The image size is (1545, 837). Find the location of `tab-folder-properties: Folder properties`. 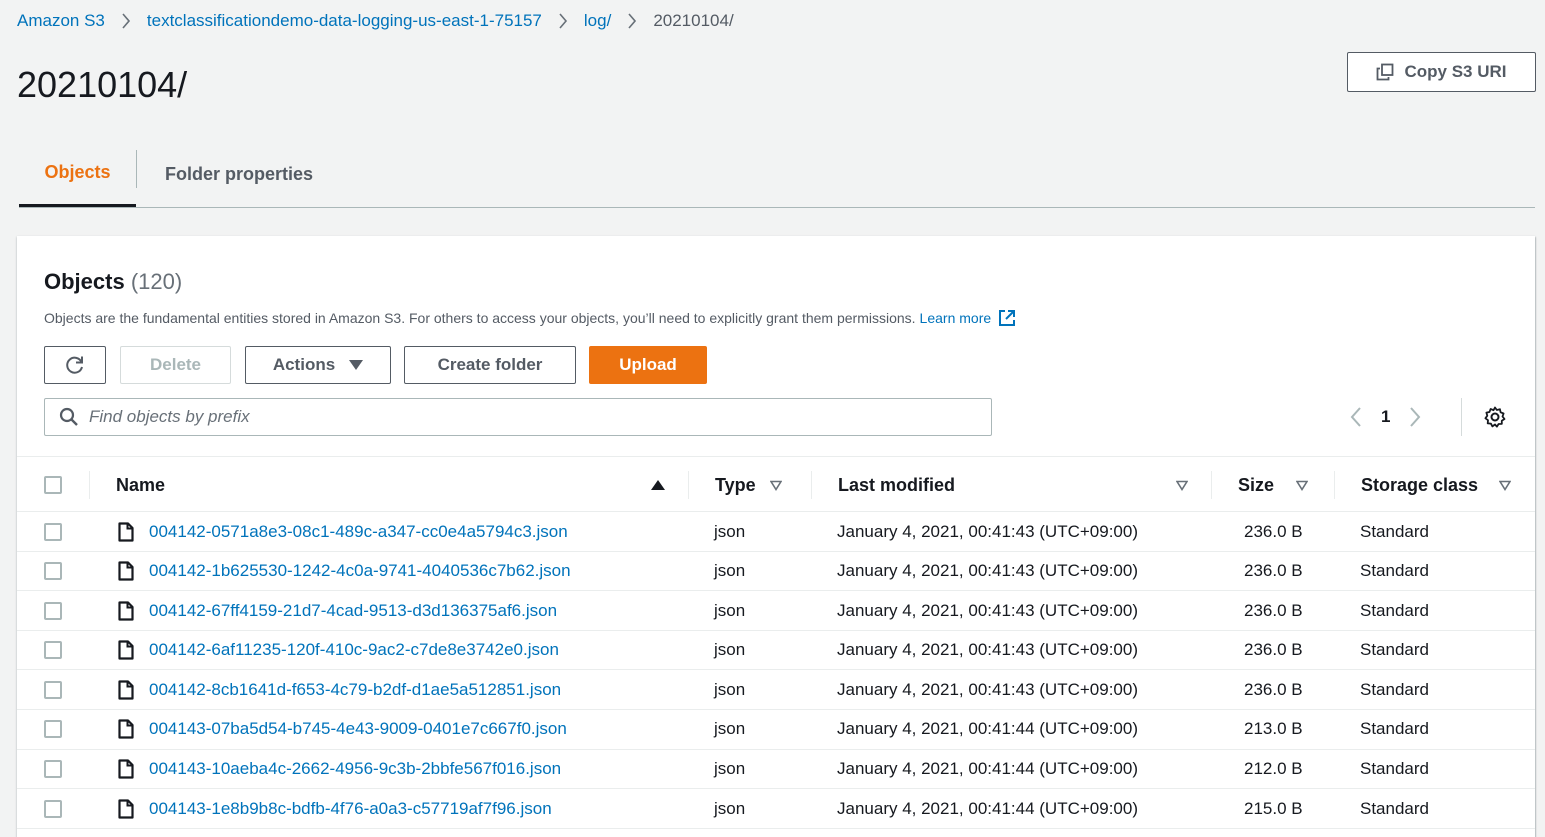

tab-folder-properties: Folder properties is located at coordinates (239, 174).